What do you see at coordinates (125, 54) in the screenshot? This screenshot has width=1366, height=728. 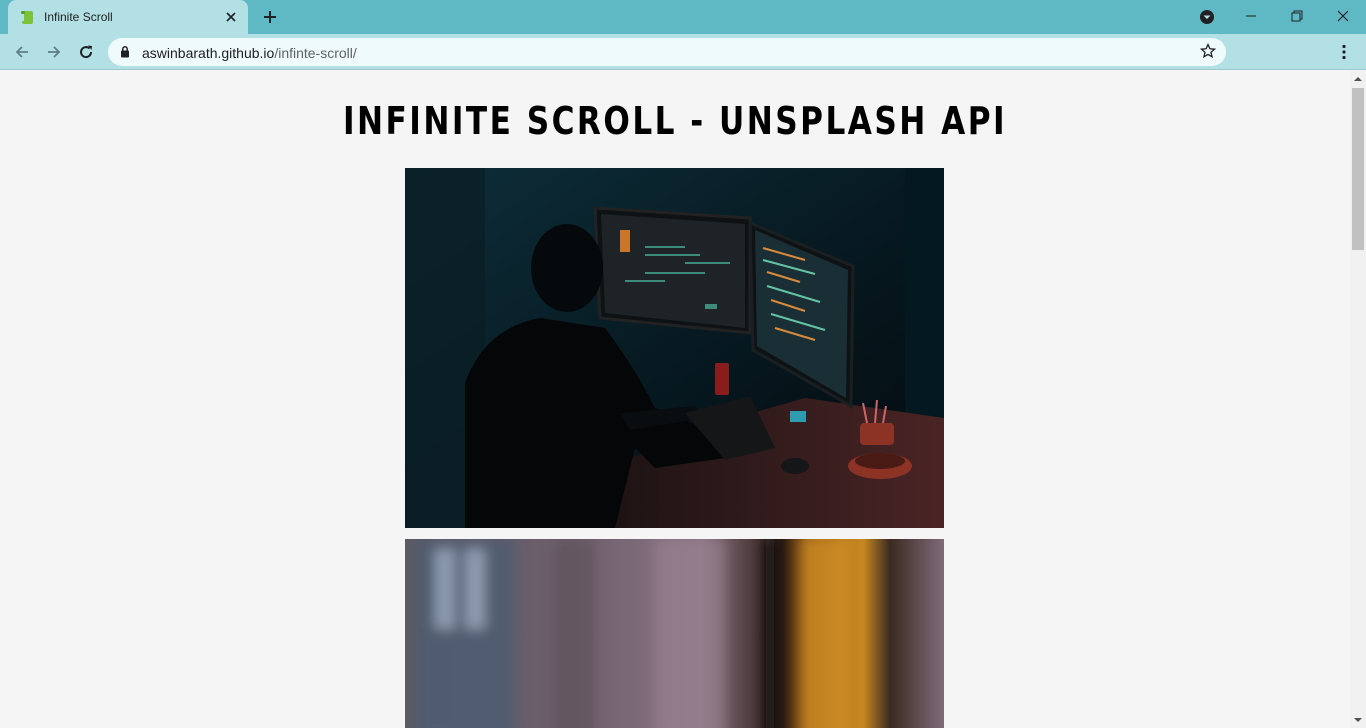 I see `lock-icon` at bounding box center [125, 54].